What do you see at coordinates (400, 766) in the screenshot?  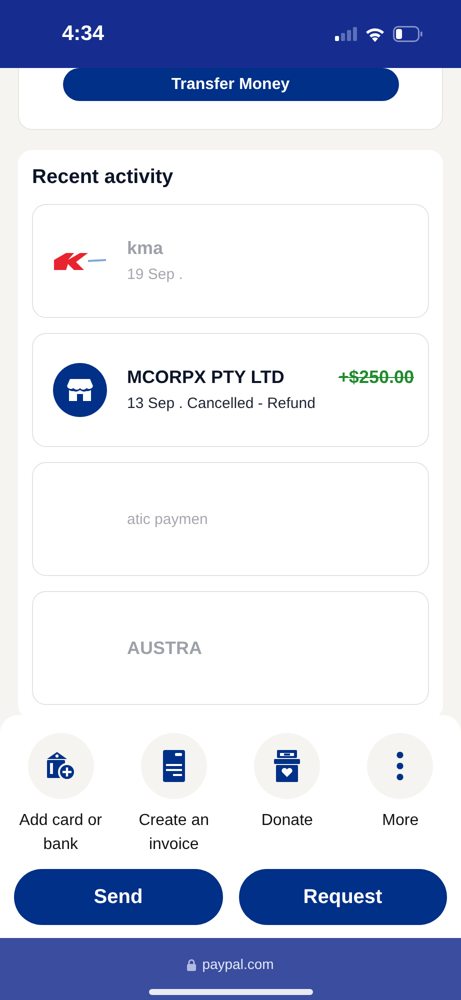 I see `more-icon` at bounding box center [400, 766].